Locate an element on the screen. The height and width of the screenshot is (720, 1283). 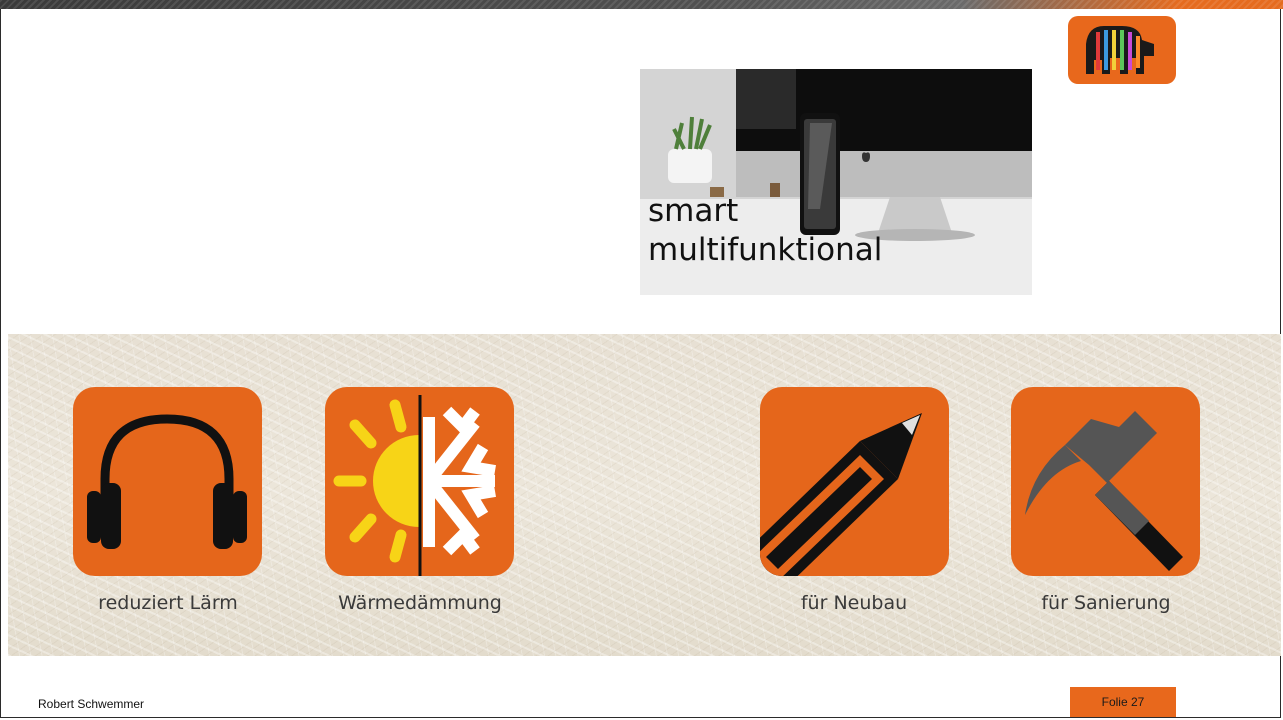
footer-author: Robert Schwemmer is located at coordinates (91, 704).